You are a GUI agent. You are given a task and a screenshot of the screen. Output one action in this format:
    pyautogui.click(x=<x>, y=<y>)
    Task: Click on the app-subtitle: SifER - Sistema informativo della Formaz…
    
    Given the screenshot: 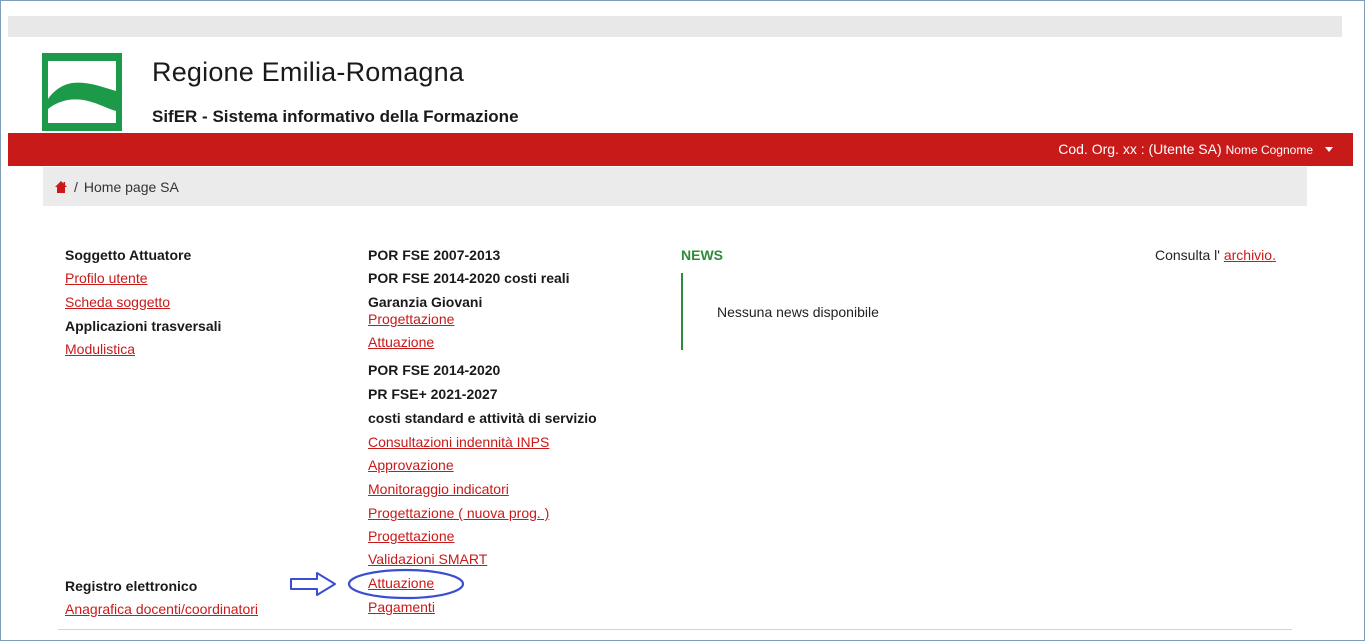 What is the action you would take?
    pyautogui.click(x=335, y=116)
    